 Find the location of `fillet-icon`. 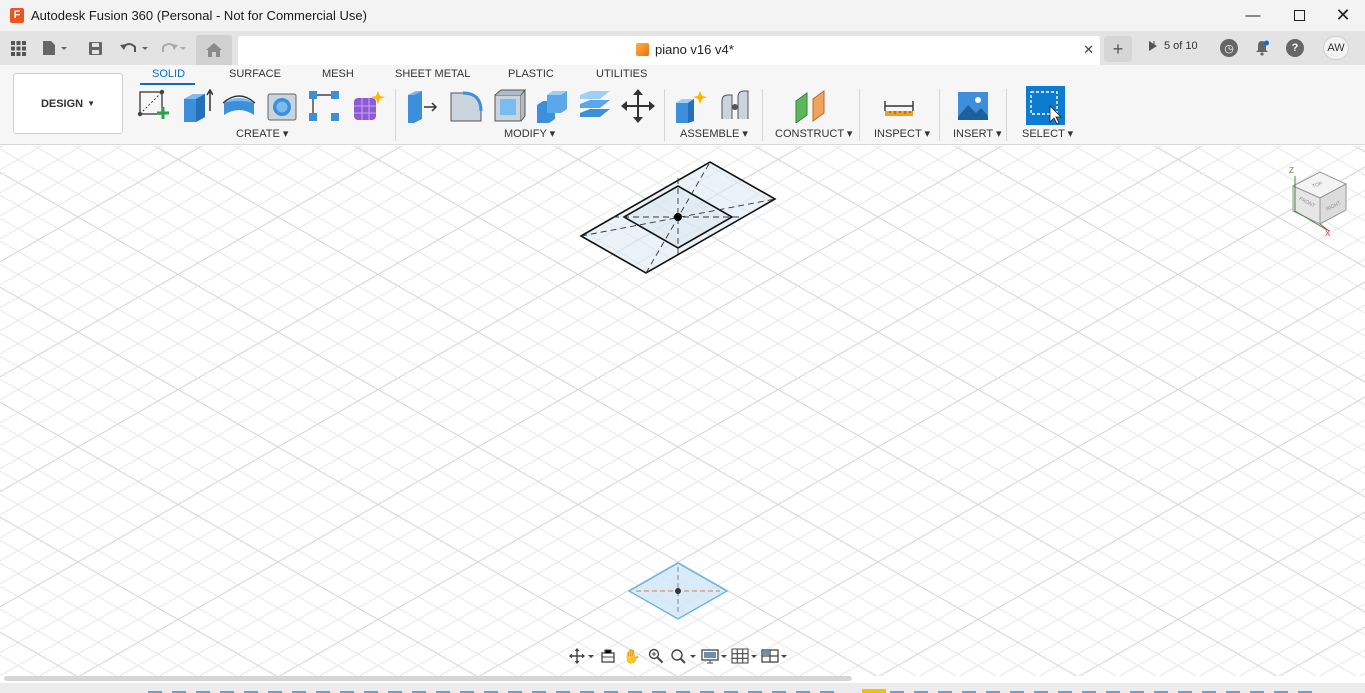

fillet-icon is located at coordinates (466, 106).